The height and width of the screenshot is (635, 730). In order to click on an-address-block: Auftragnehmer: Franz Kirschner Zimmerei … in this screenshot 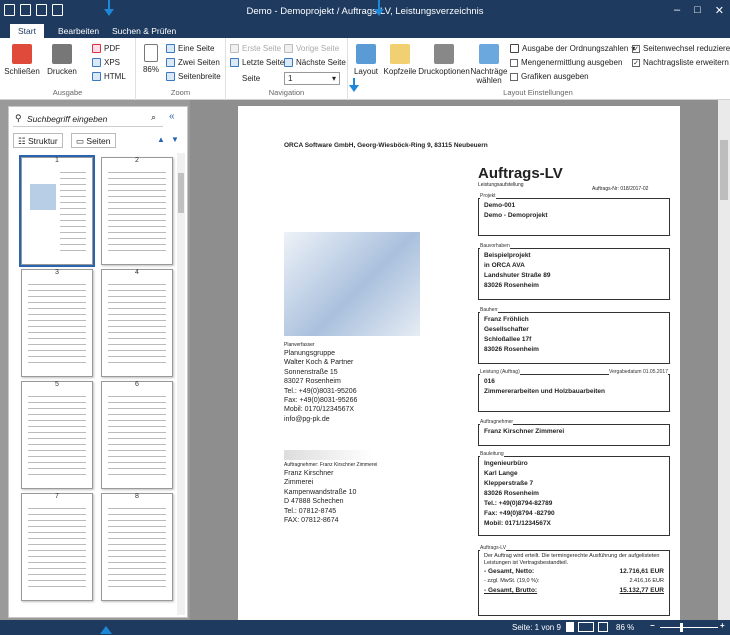, I will do `click(331, 493)`.